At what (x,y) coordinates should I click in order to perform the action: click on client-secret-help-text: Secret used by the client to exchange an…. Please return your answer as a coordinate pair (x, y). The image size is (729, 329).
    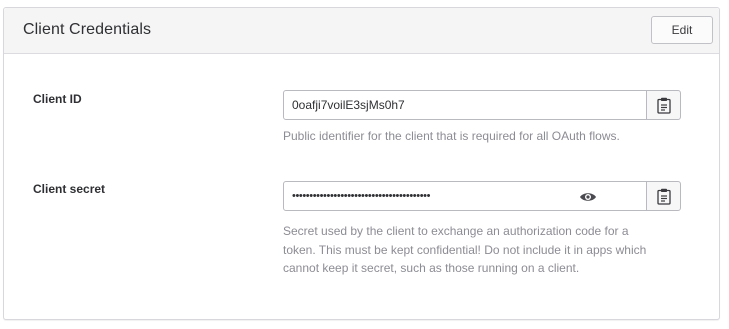
    Looking at the image, I should click on (483, 250).